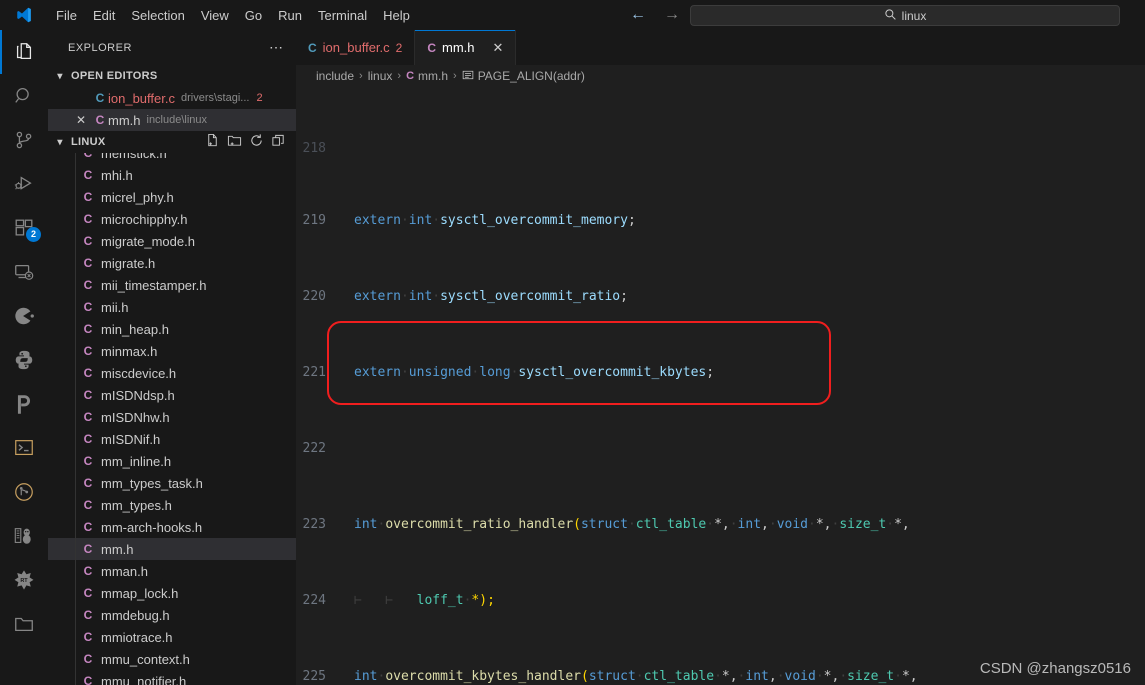 Image resolution: width=1145 pixels, height=685 pixels. I want to click on list-item: Cmm_inline.h, so click(172, 461).